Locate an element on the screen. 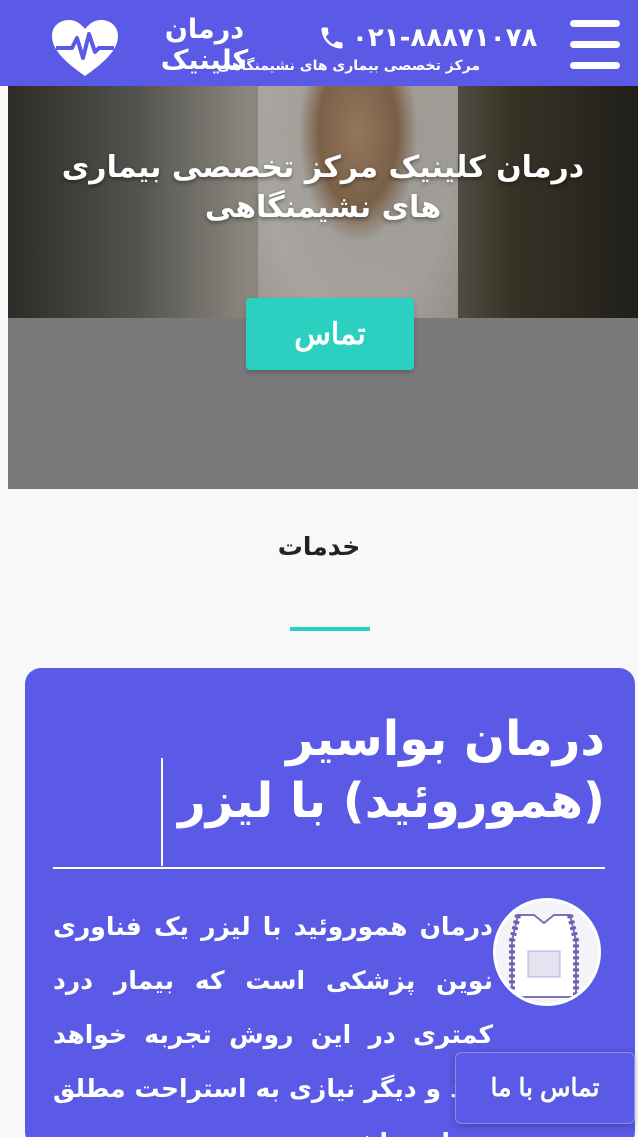 The width and height of the screenshot is (638, 1137). hamburger-icon is located at coordinates (595, 45).